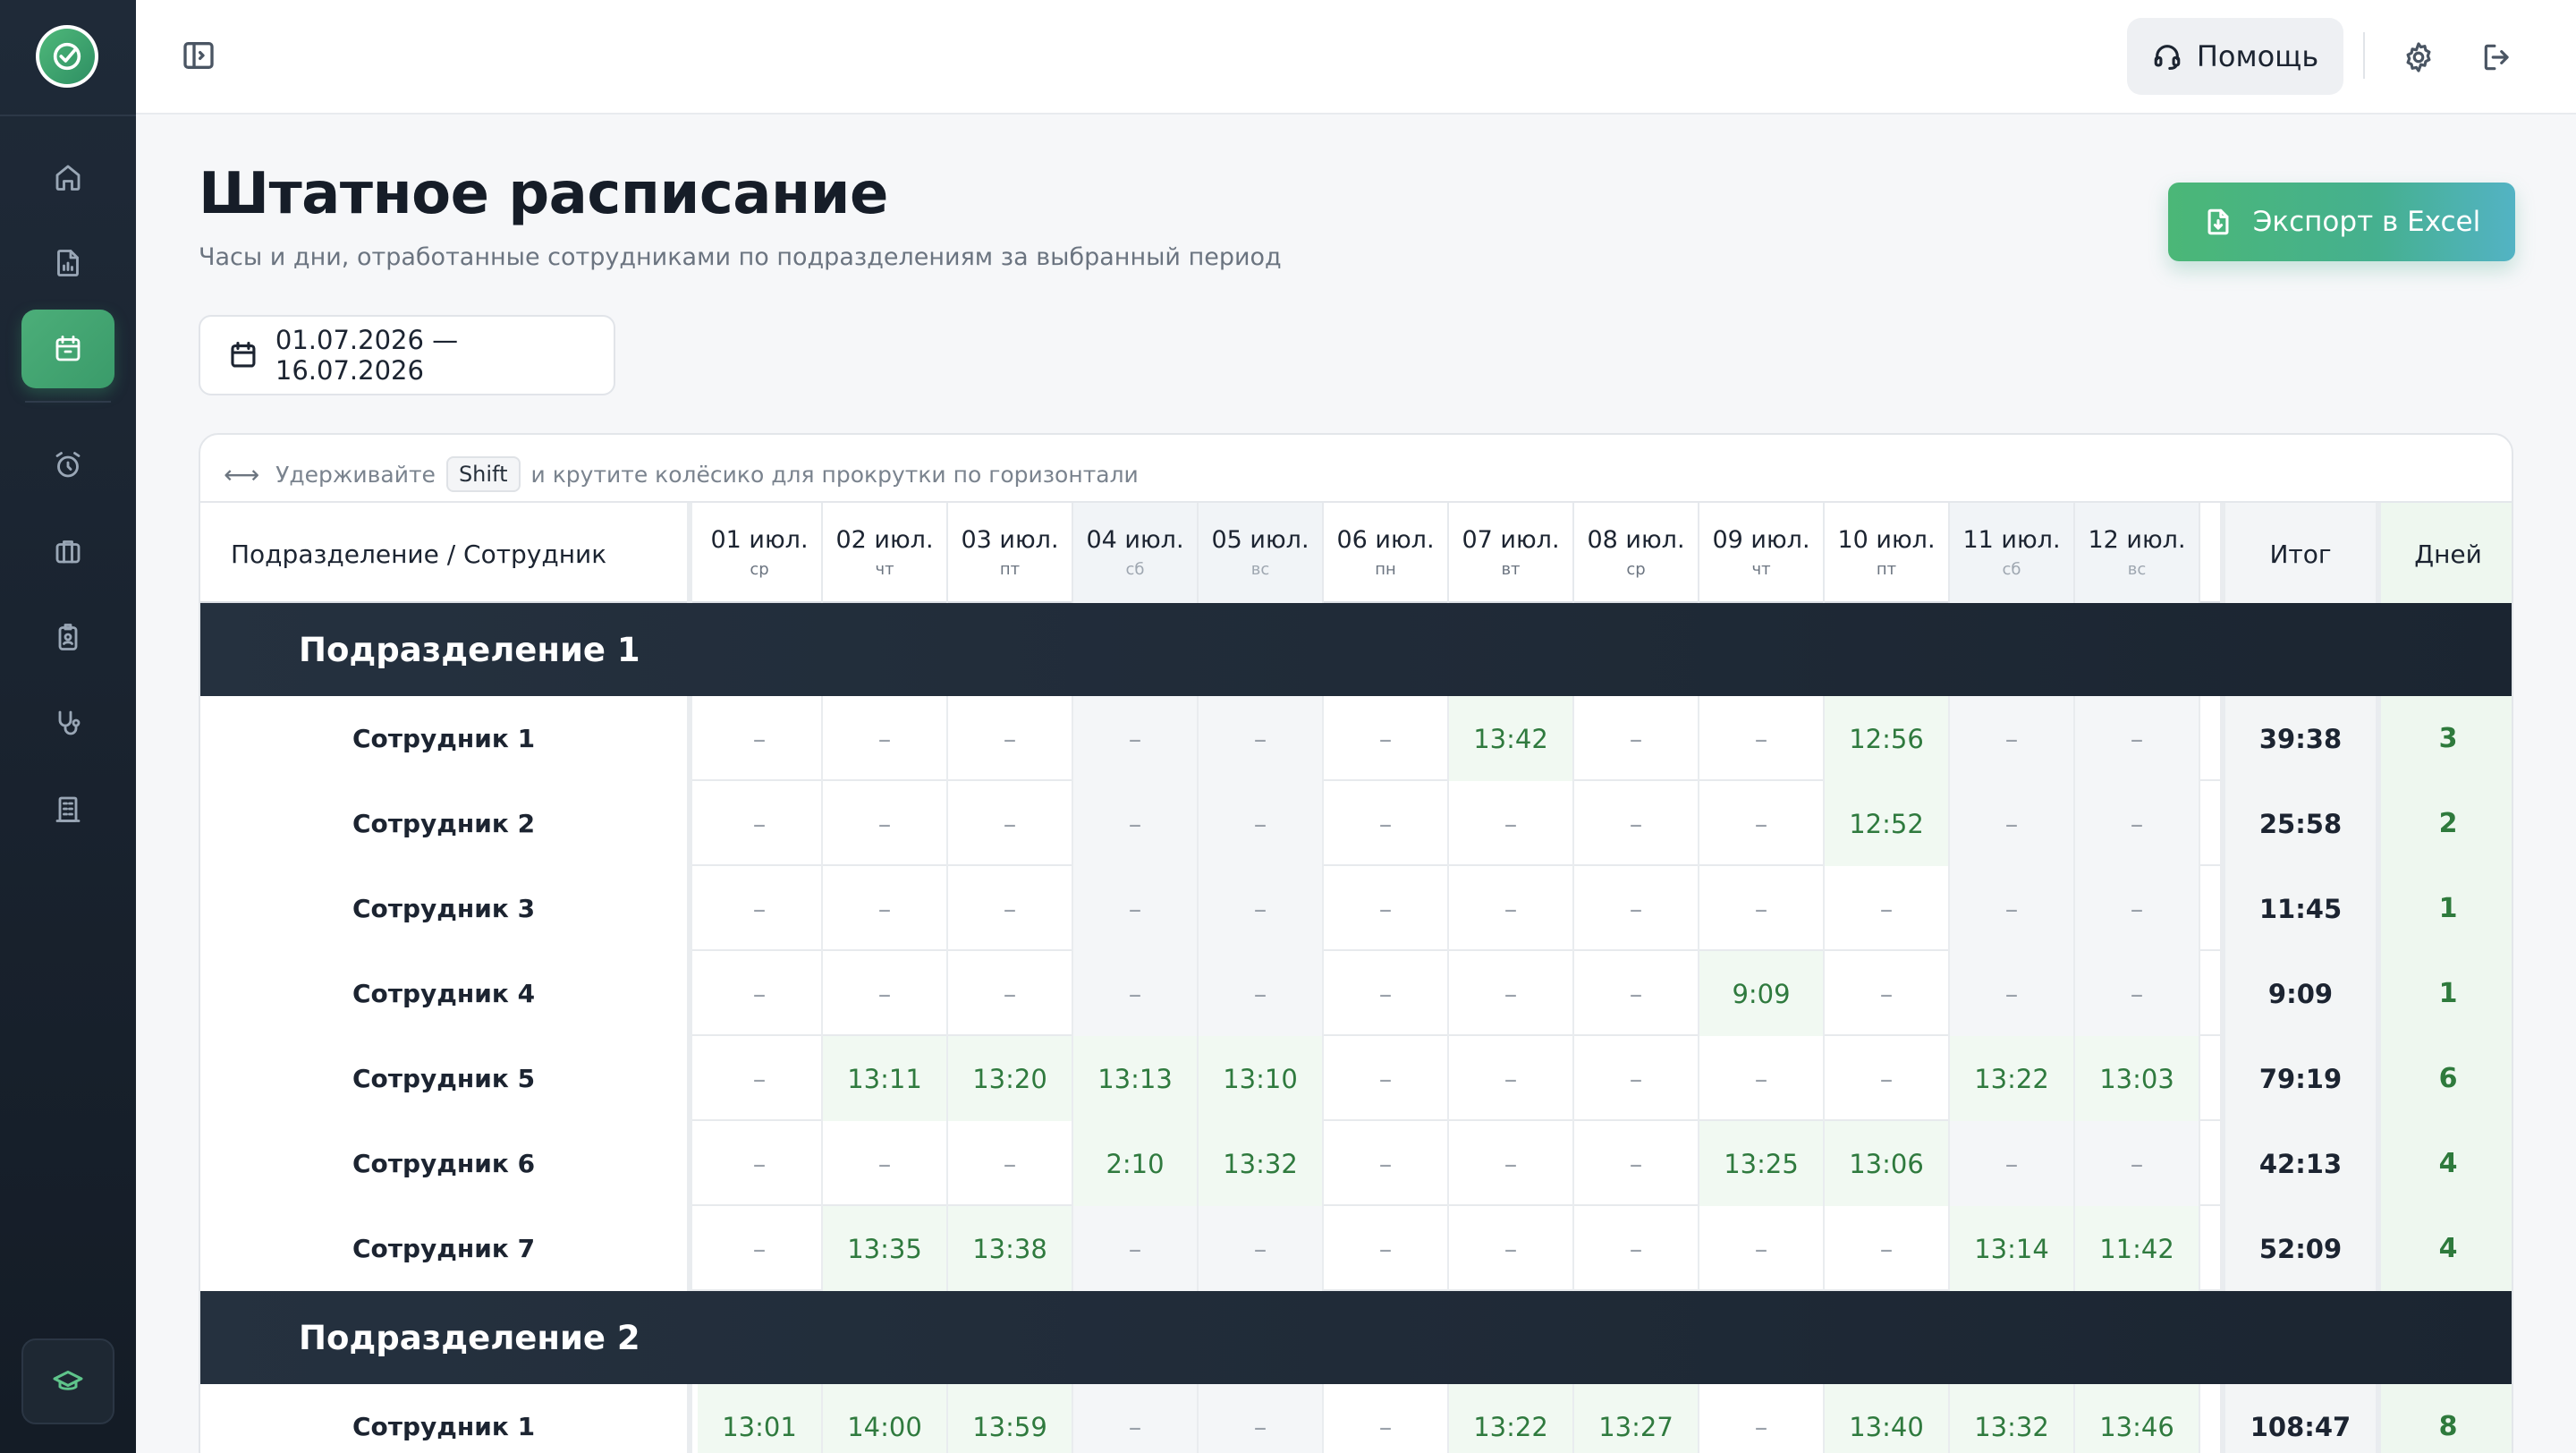 The image size is (2576, 1453). Describe the element at coordinates (1010, 1418) in the screenshot. I see `worked-hours-cell: 13:59` at that location.